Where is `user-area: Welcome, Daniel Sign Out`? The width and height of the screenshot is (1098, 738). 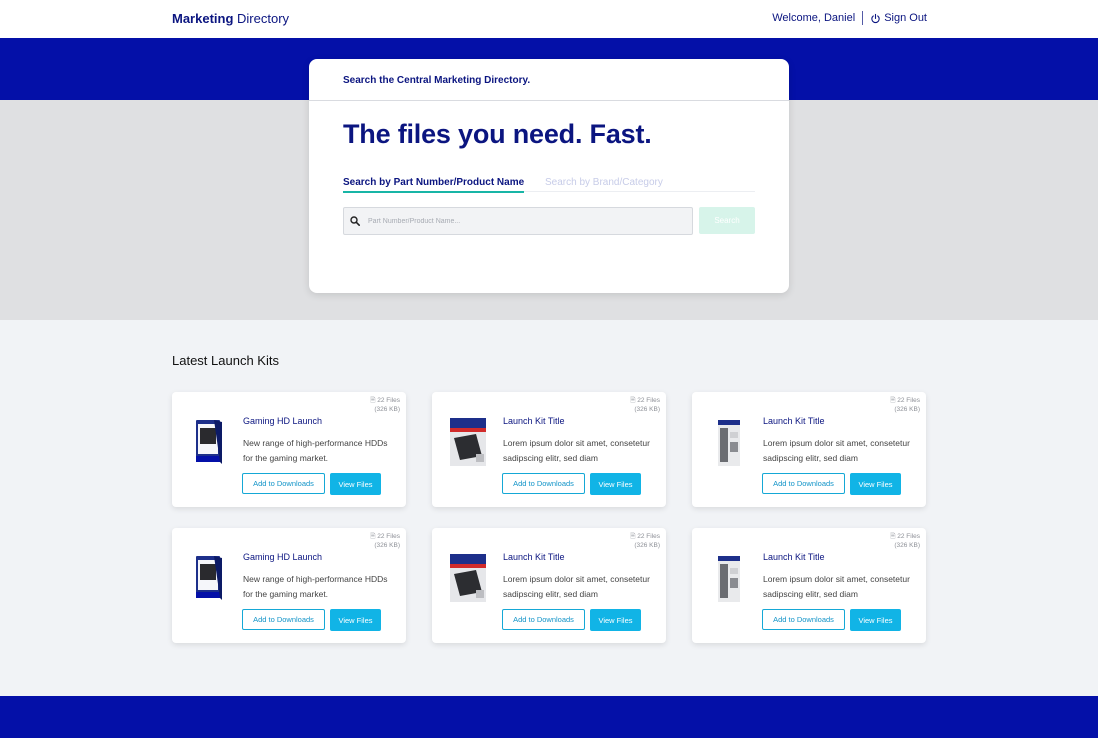
user-area: Welcome, Daniel Sign Out is located at coordinates (849, 18).